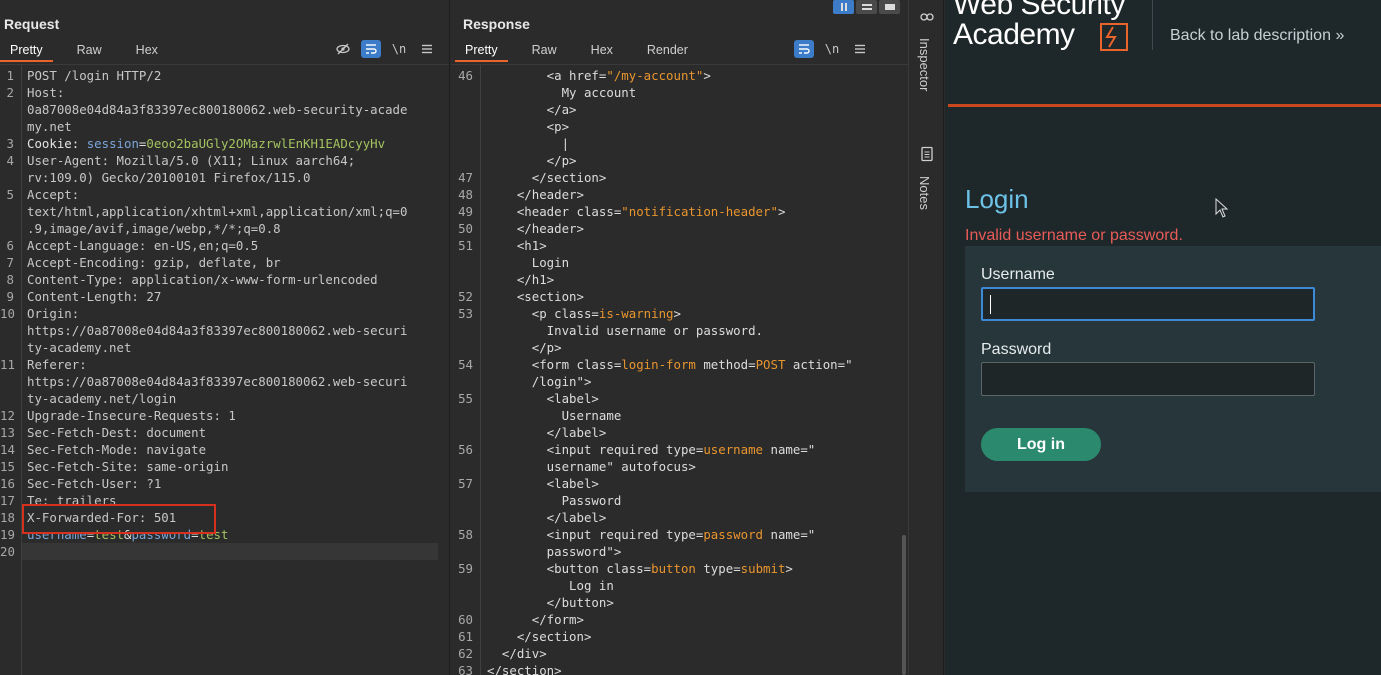 Image resolution: width=1381 pixels, height=675 pixels. Describe the element at coordinates (670, 245) in the screenshot. I see `code-line: <h1>` at that location.